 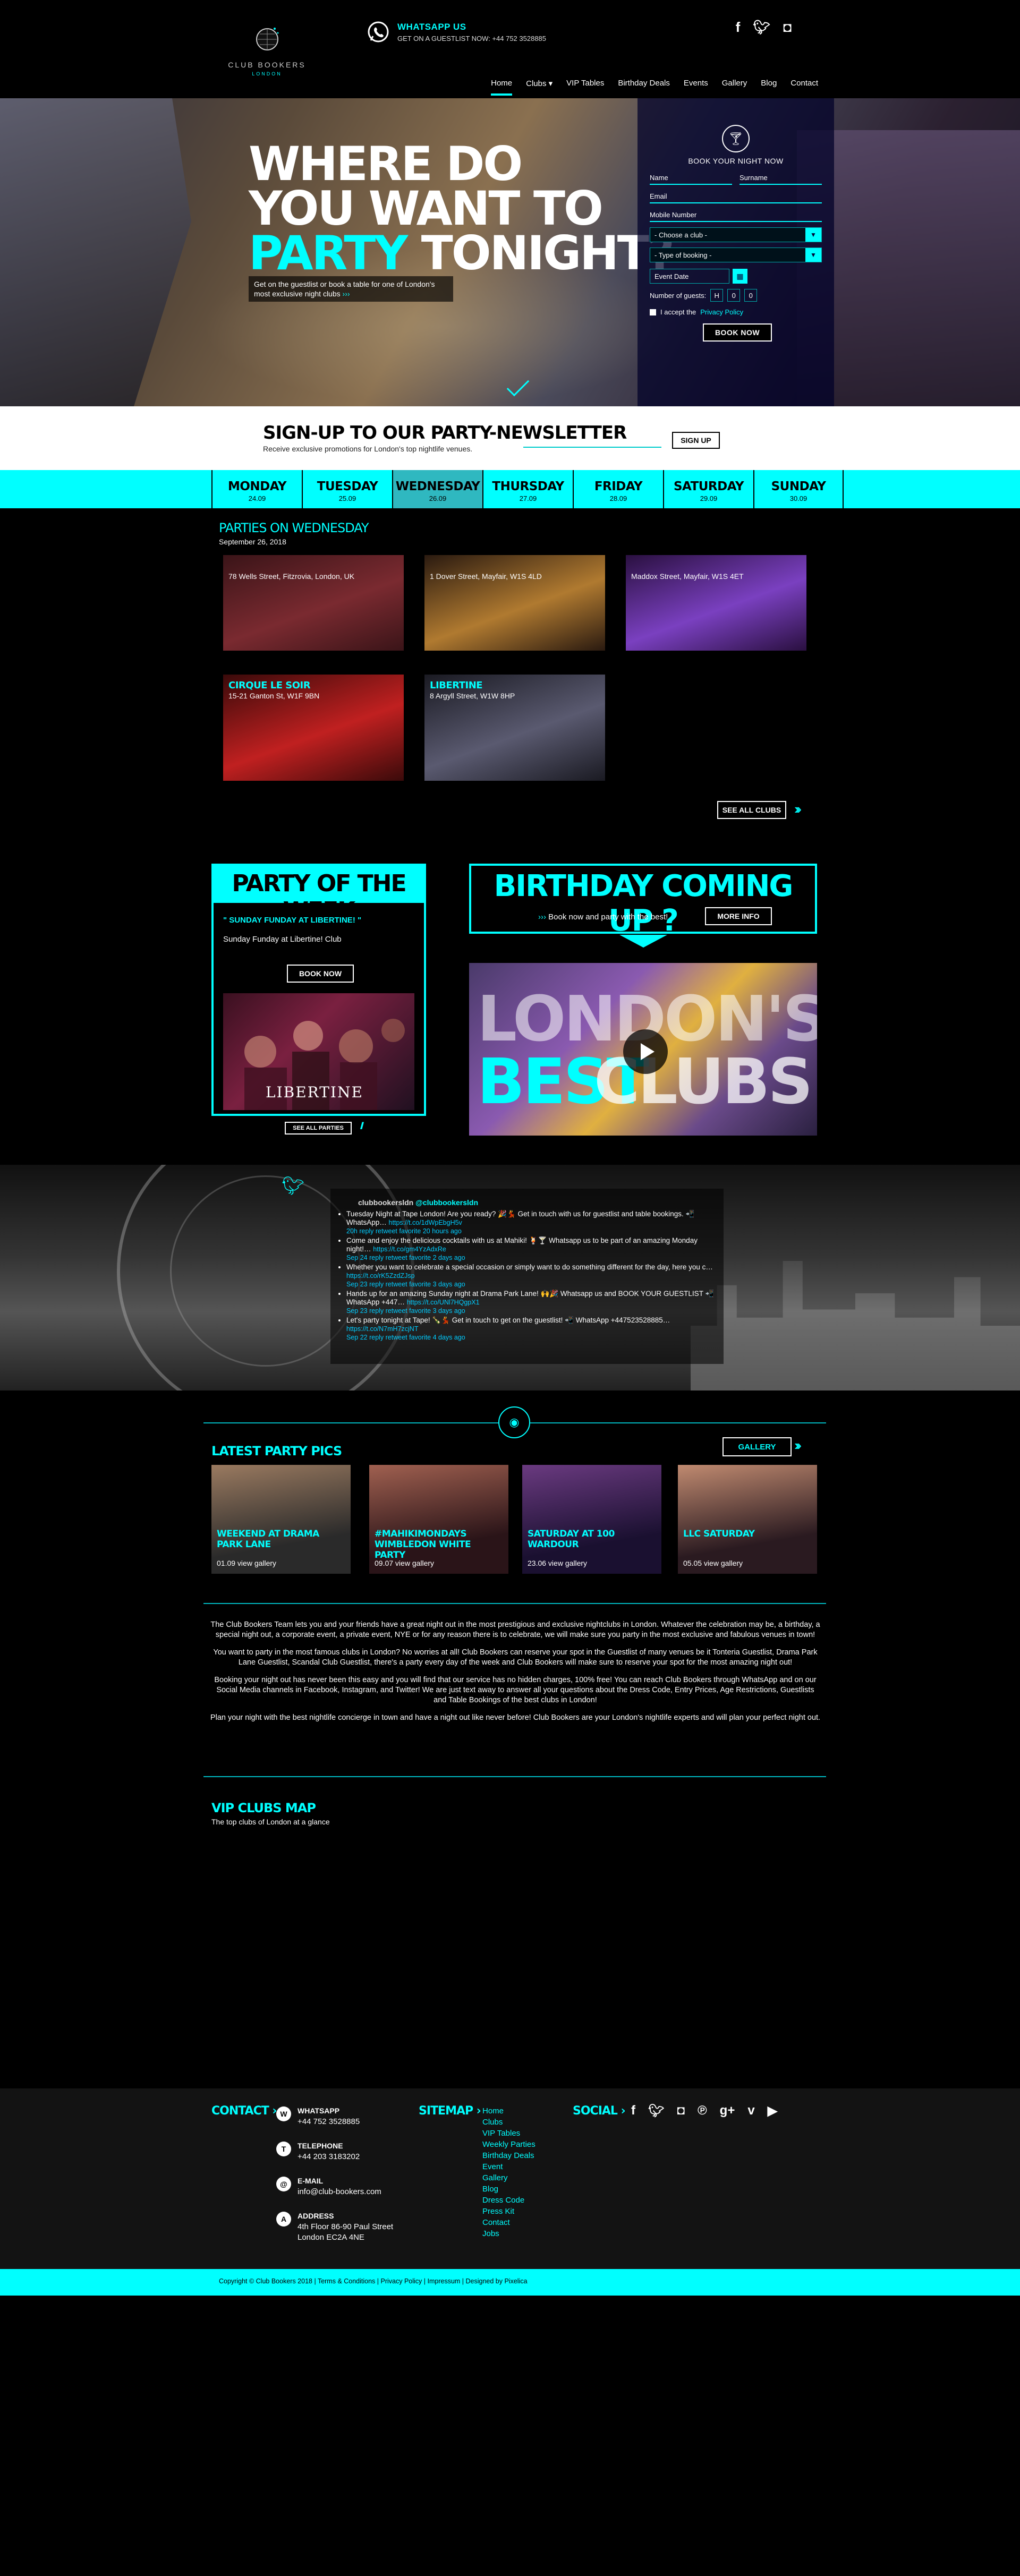 I want to click on nav-item-vip-tables: VIP Tables, so click(x=585, y=88).